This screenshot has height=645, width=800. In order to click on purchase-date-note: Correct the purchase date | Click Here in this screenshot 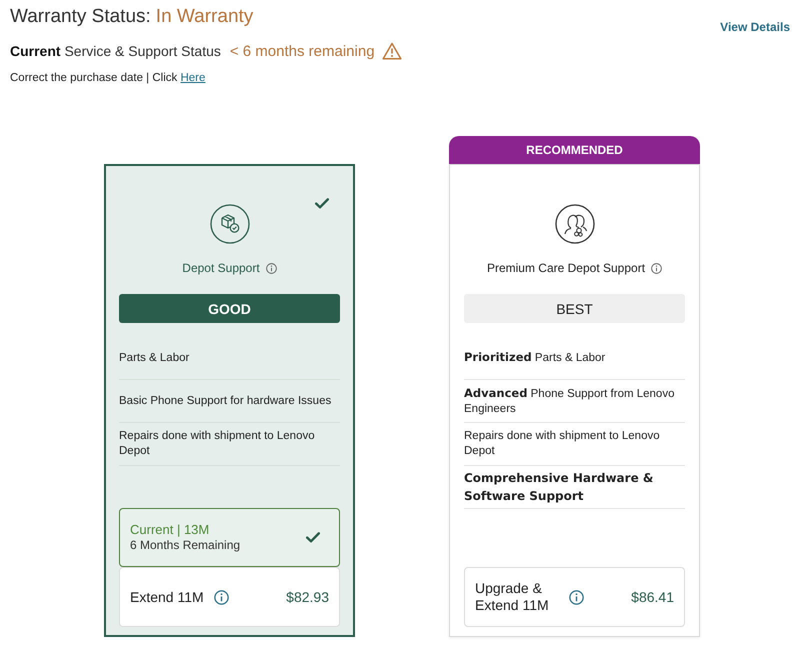, I will do `click(108, 78)`.